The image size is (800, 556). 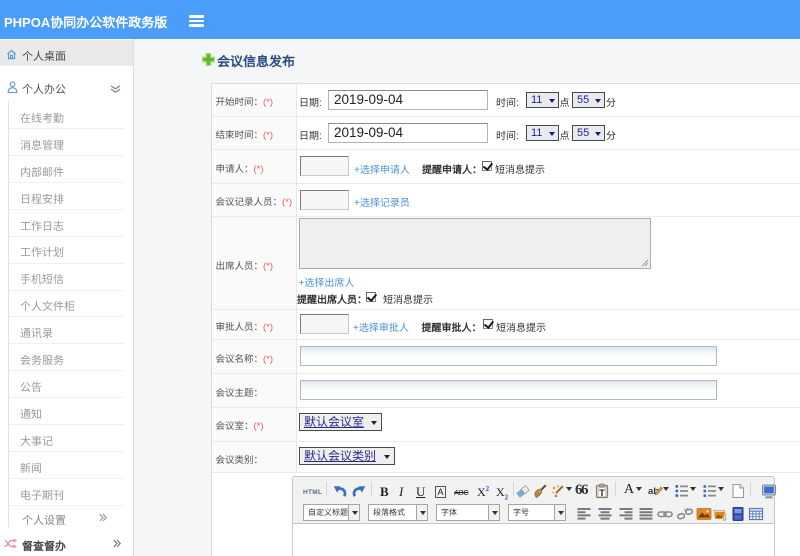 I want to click on svg-text: T, so click(x=602, y=493).